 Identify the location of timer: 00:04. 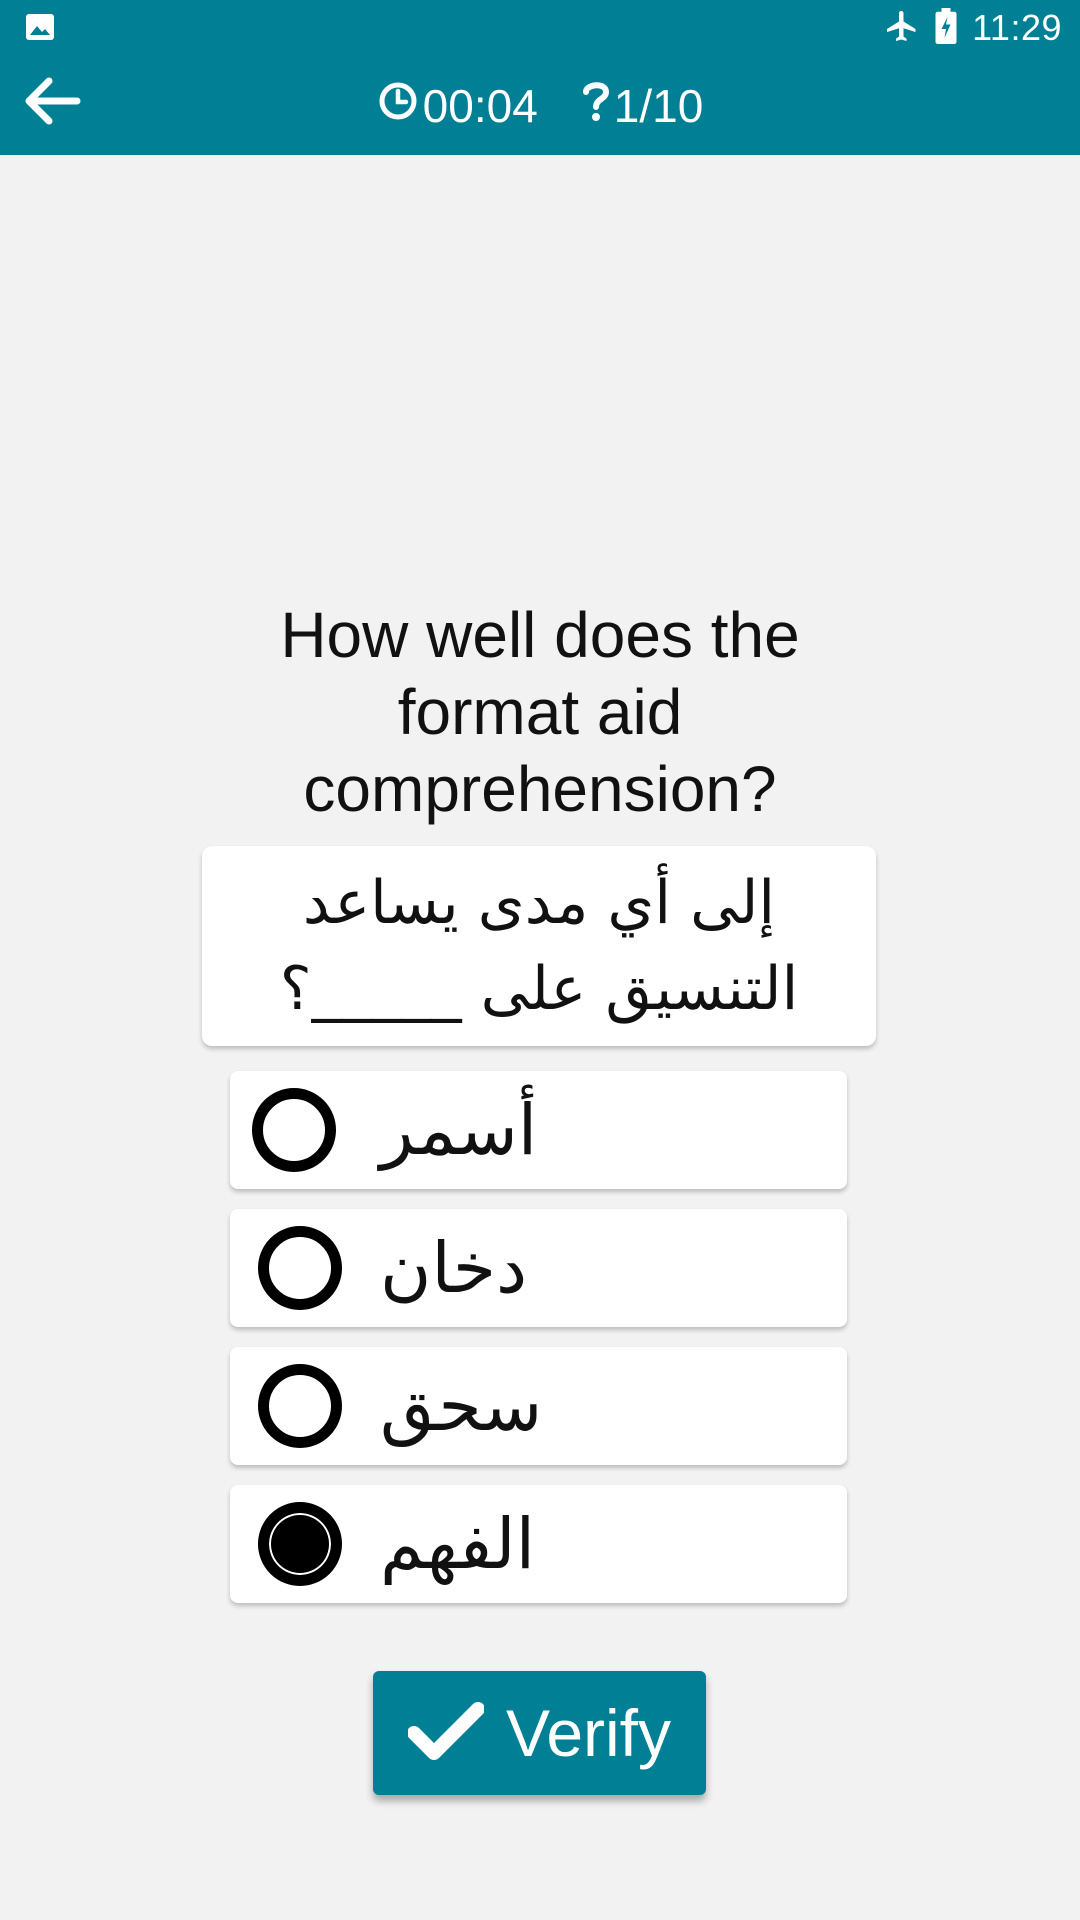
(457, 106).